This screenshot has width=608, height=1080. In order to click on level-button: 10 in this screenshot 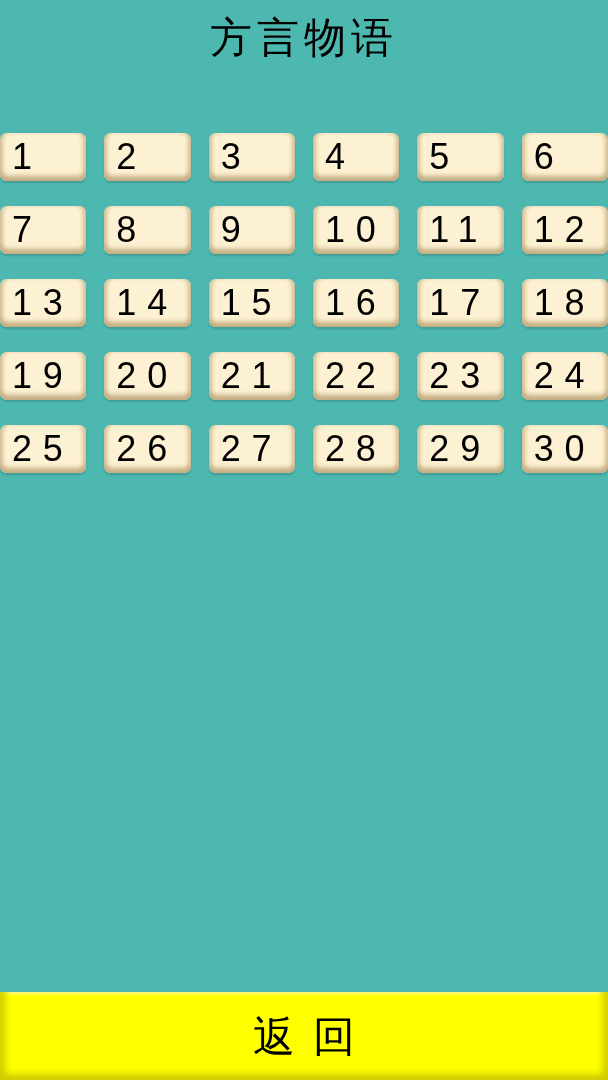, I will do `click(356, 230)`.